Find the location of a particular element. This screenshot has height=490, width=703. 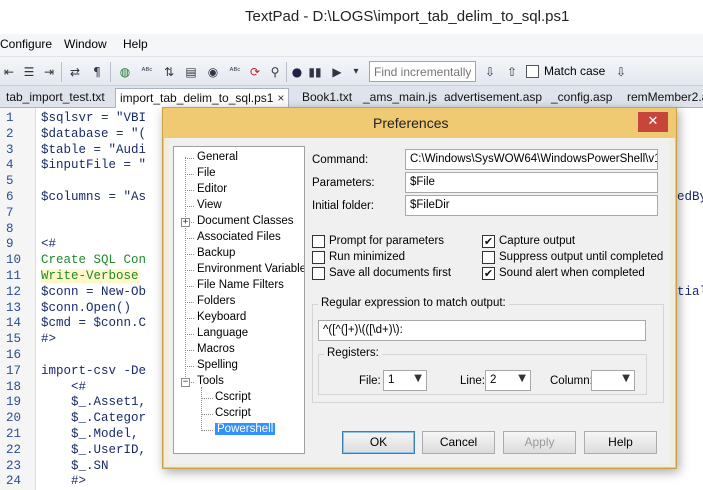

code-line: $_.UserID, is located at coordinates (94, 449).